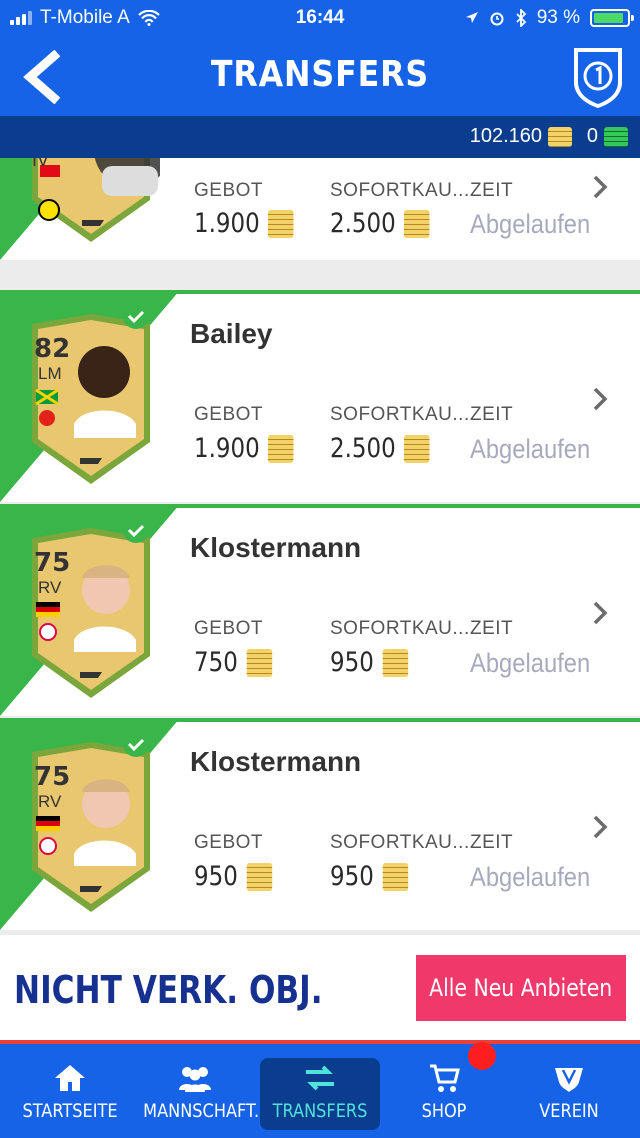  I want to click on tab-startseite: STARTSEITE, so click(70, 1091).